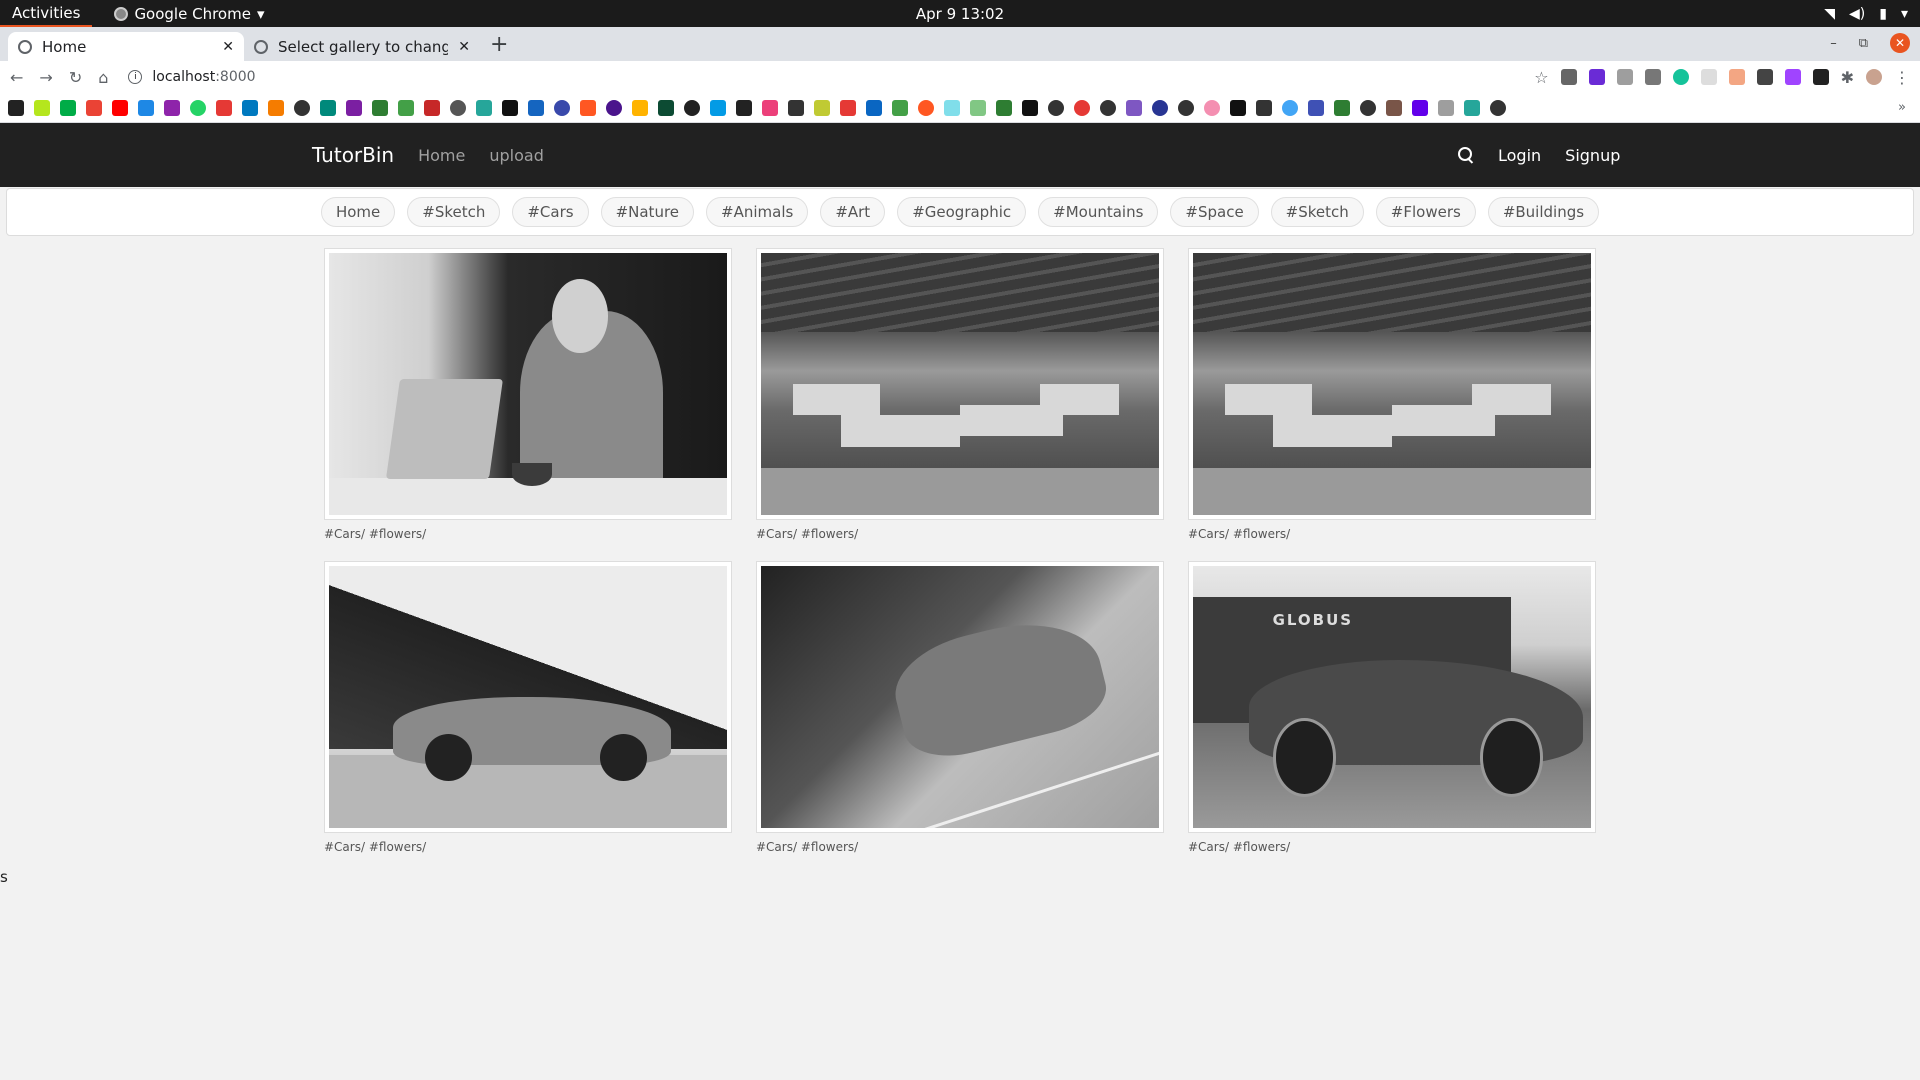 Image resolution: width=1920 pixels, height=1080 pixels. Describe the element at coordinates (16, 77) in the screenshot. I see `back-arrow-icon: ←` at that location.